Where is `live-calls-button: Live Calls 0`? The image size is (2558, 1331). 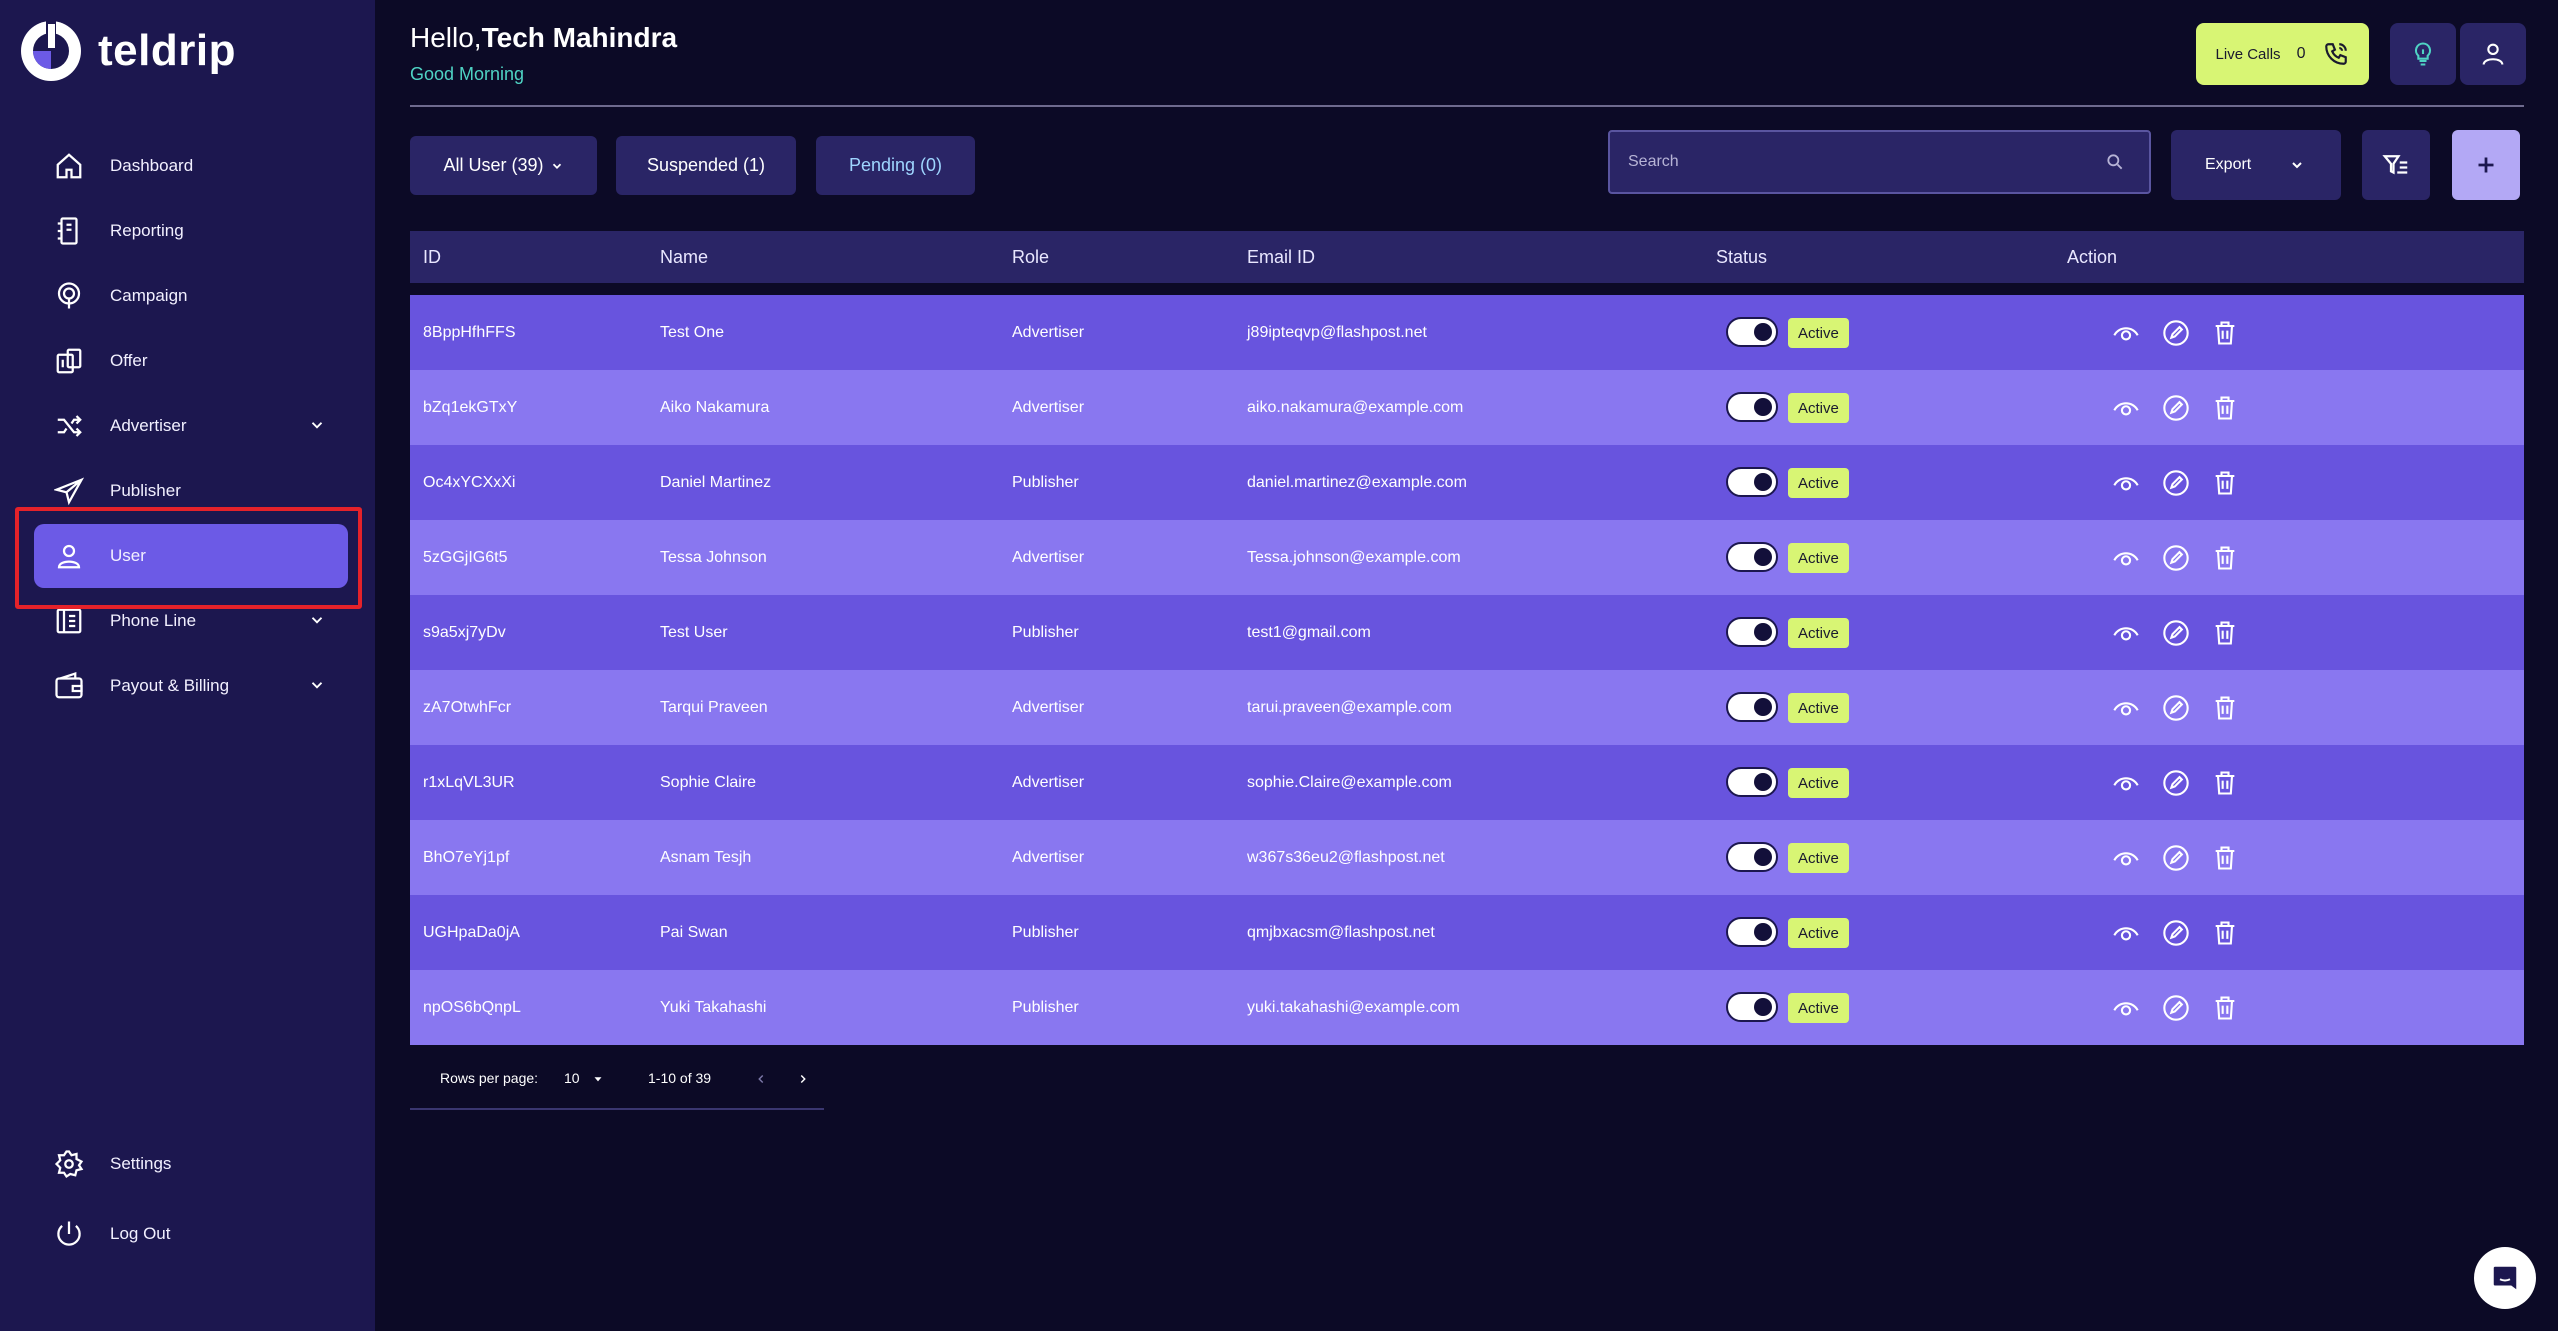
live-calls-button: Live Calls 0 is located at coordinates (2282, 54).